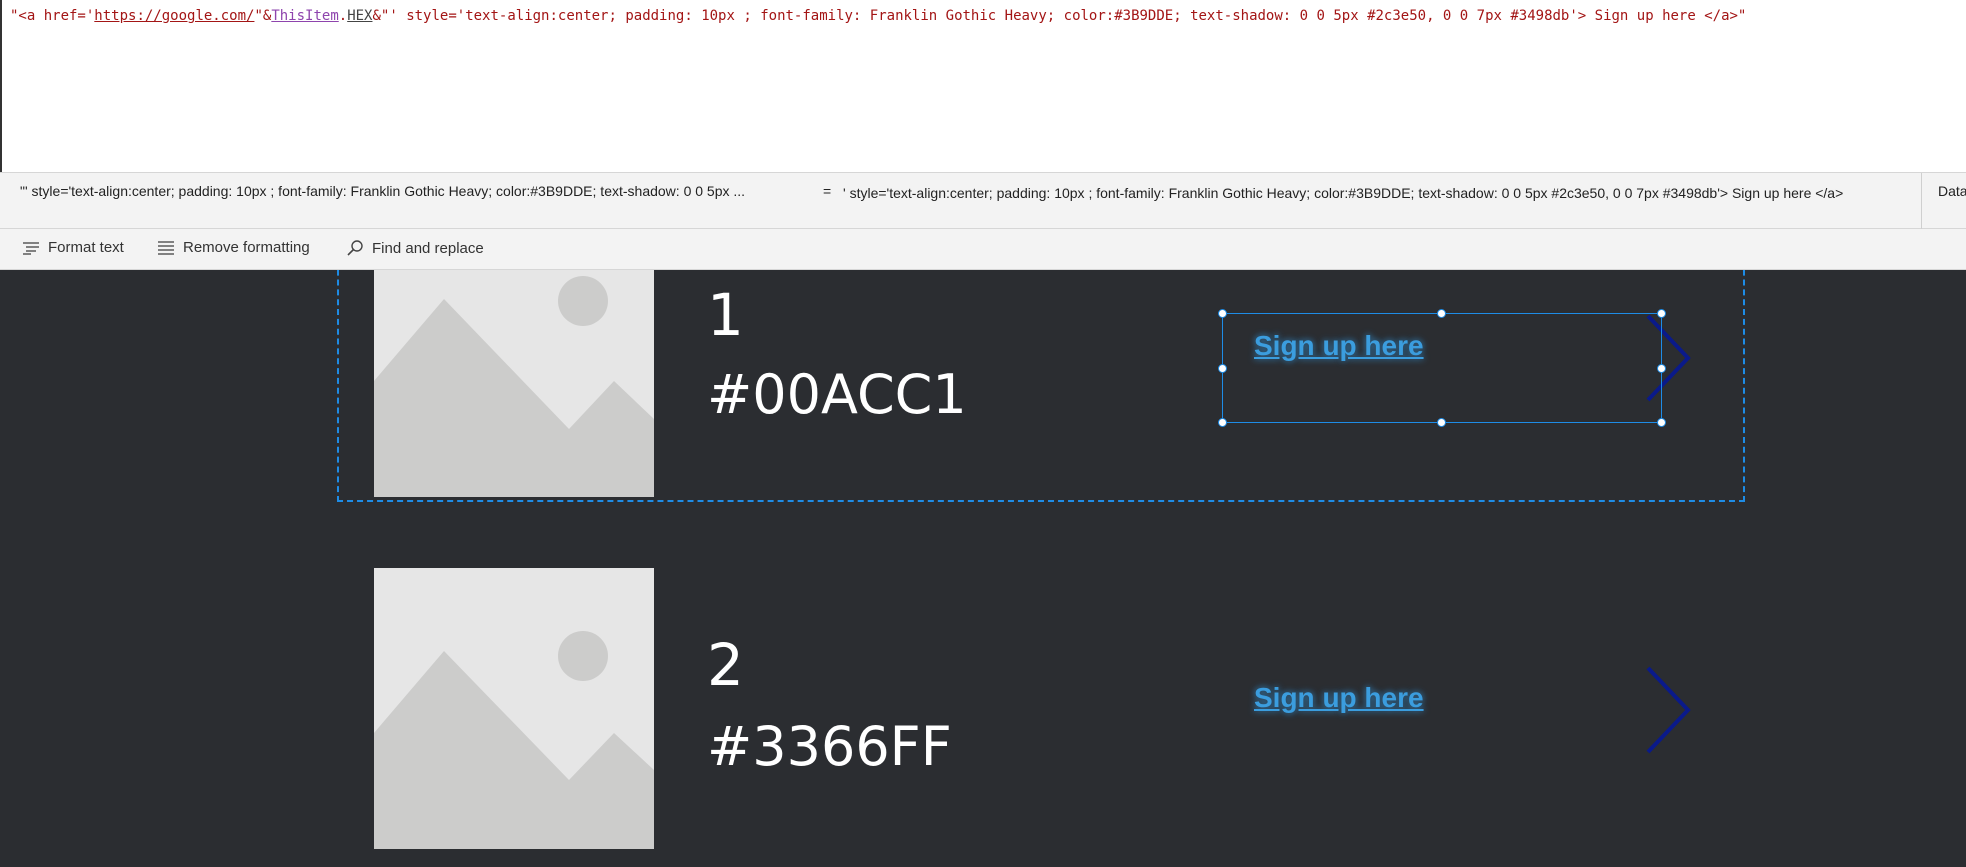  I want to click on find-replace-label: Find and replace, so click(428, 248).